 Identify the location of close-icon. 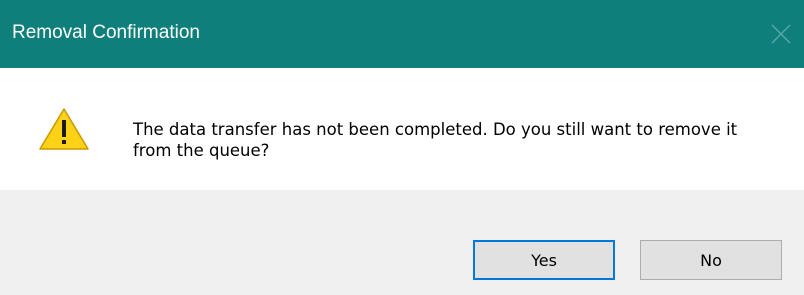
(781, 34).